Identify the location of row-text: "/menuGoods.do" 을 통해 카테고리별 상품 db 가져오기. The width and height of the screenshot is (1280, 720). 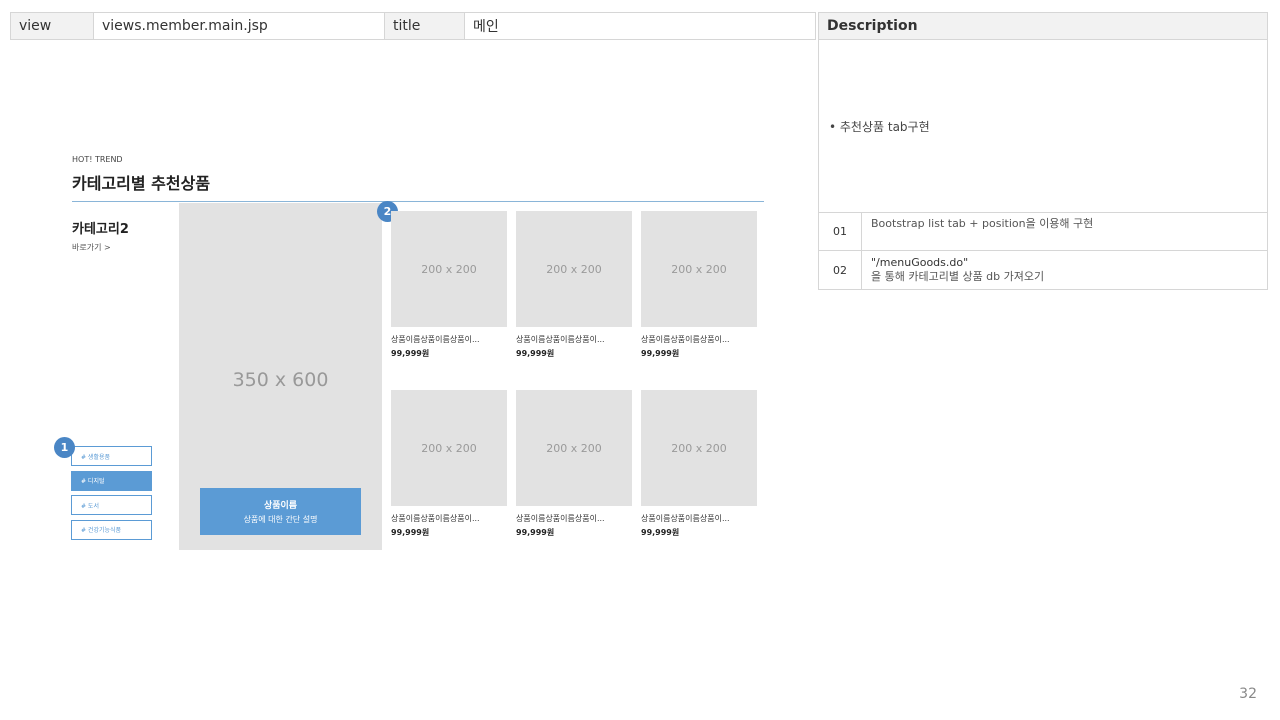
(953, 270).